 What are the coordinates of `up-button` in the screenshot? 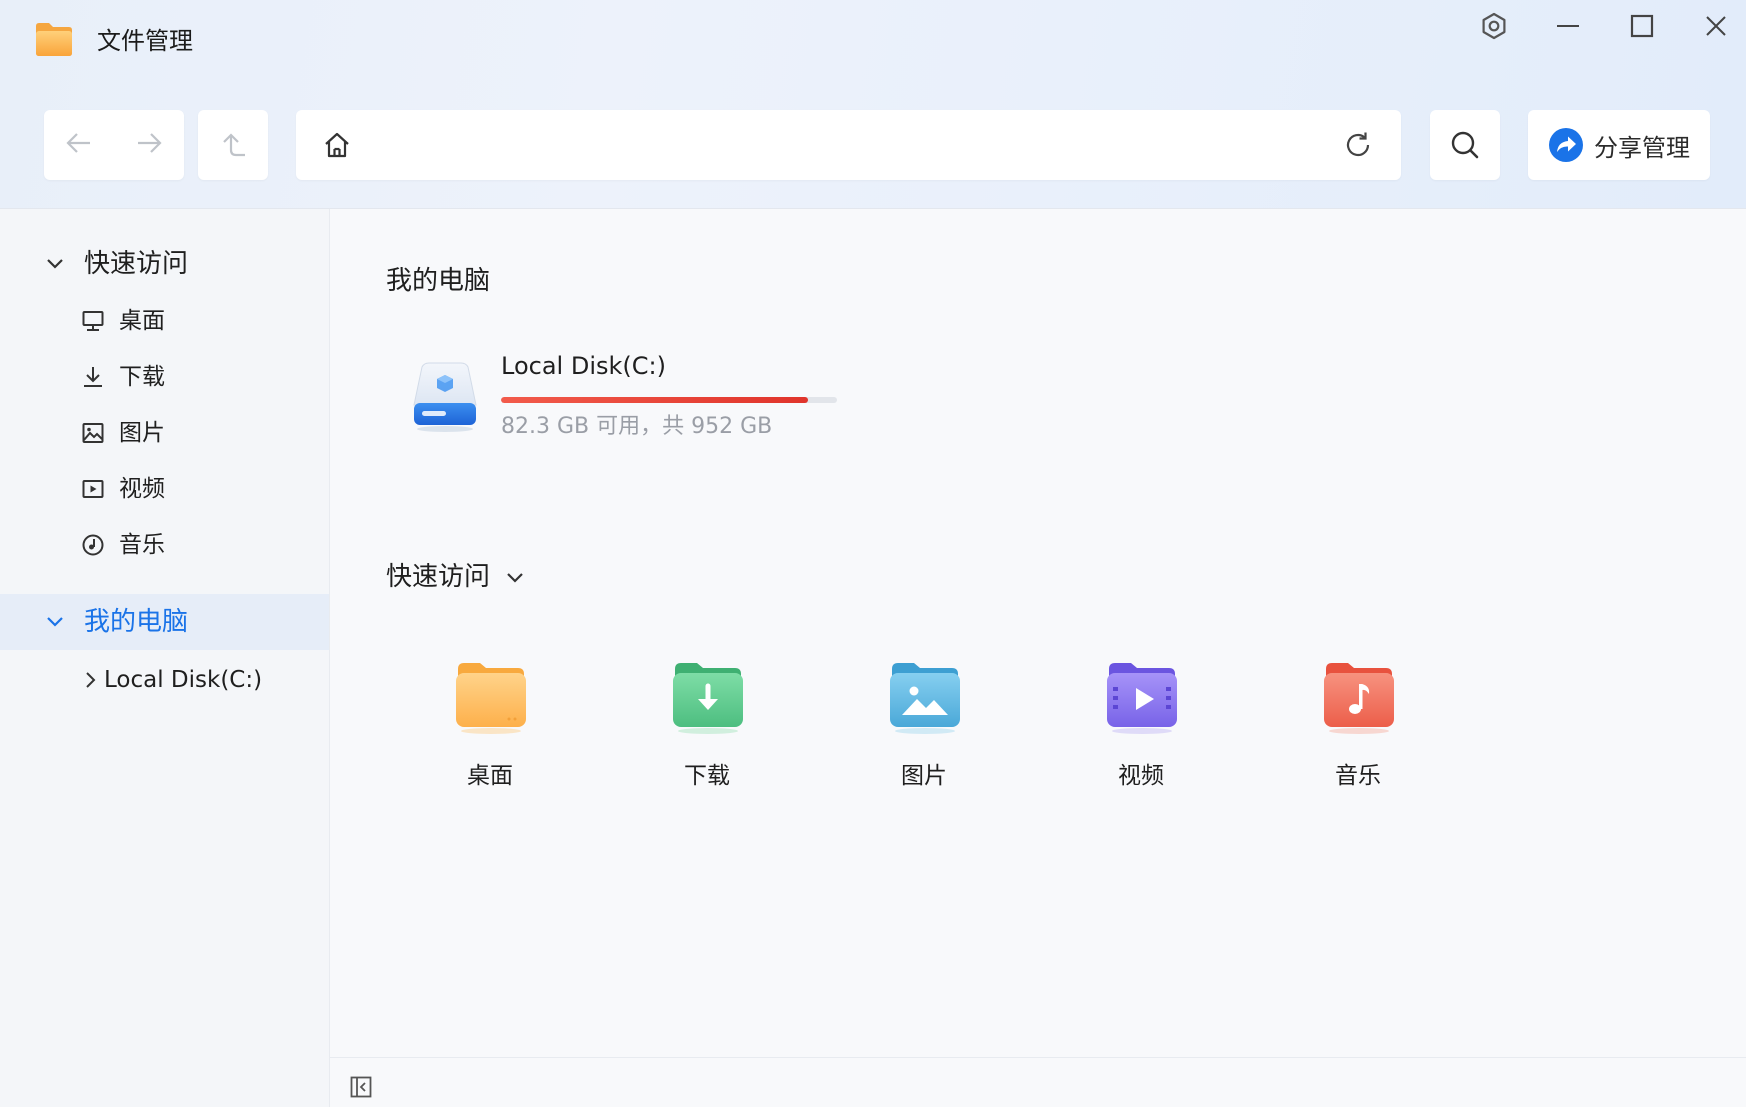 It's located at (233, 145).